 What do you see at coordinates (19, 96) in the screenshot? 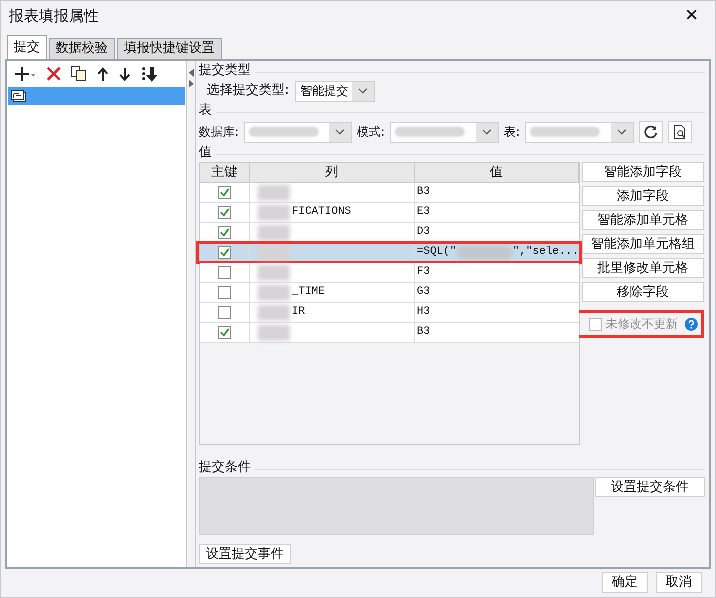
I see `form-icon` at bounding box center [19, 96].